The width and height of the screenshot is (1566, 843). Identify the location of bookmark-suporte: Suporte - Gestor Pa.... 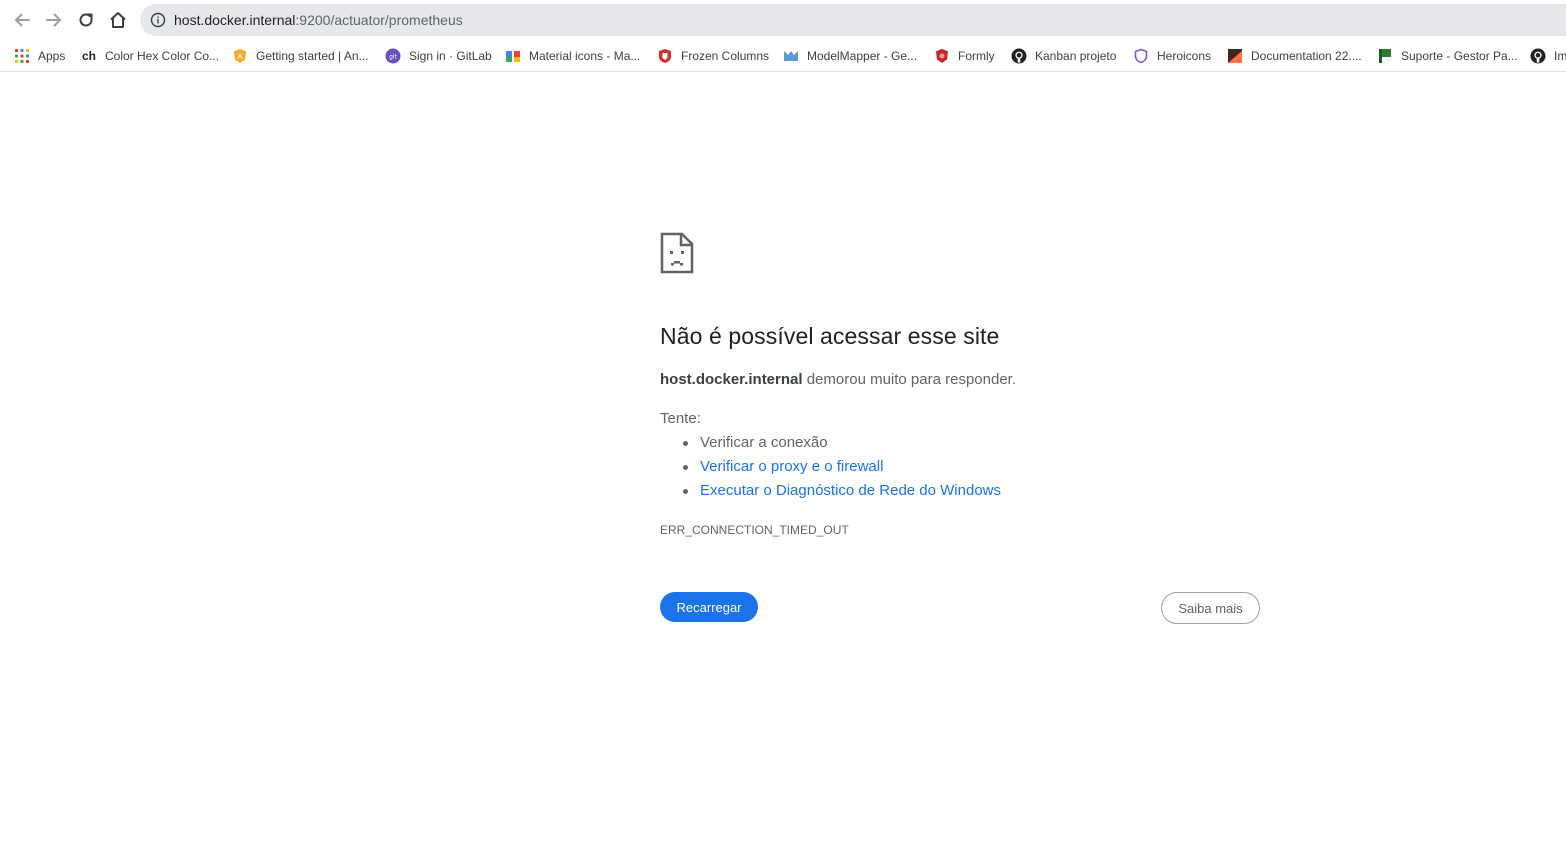
(1447, 56).